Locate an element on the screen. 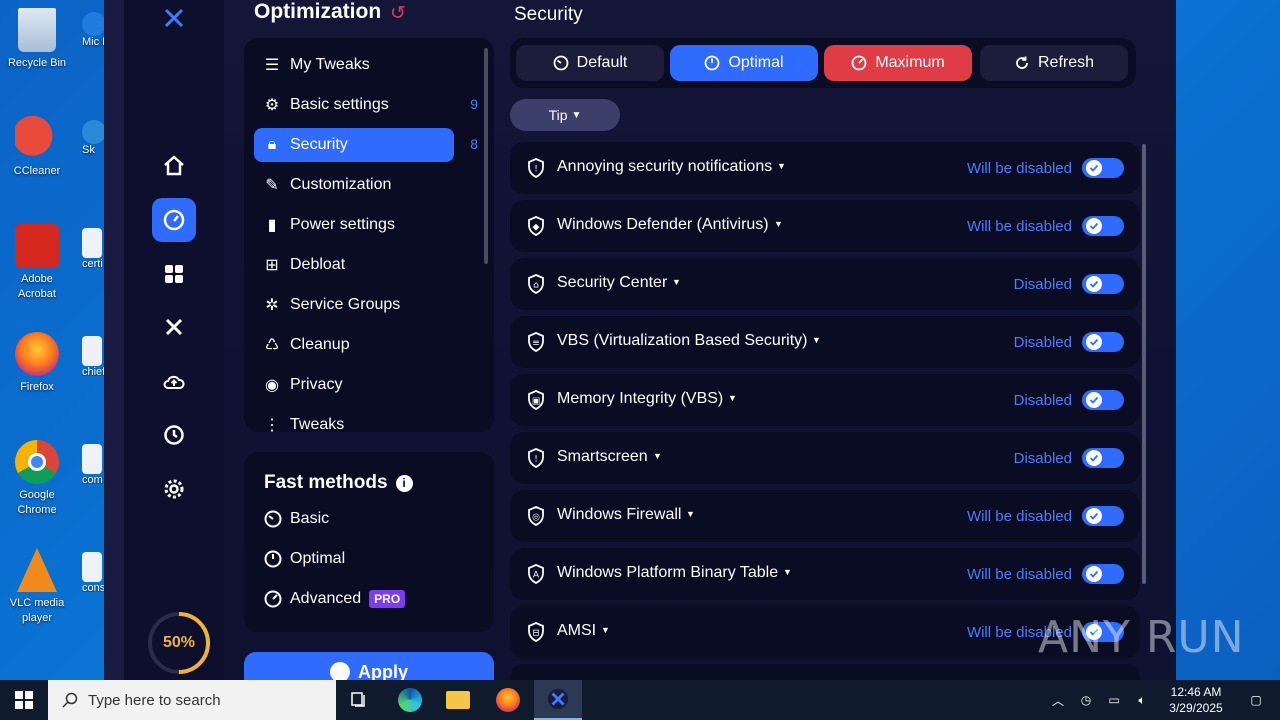 This screenshot has height=720, width=1280. setting-name: Windows Platform Binary Table is located at coordinates (667, 573).